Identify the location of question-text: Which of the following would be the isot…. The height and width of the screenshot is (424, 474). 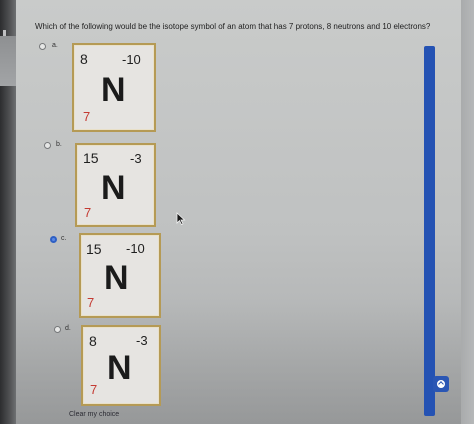
(233, 26).